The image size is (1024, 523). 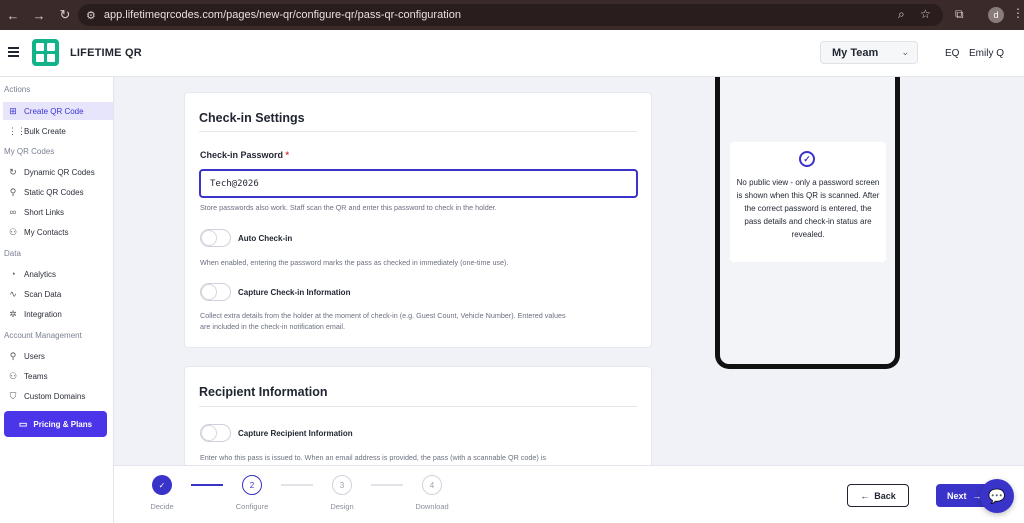 I want to click on step-download-circle: 4, so click(x=432, y=485).